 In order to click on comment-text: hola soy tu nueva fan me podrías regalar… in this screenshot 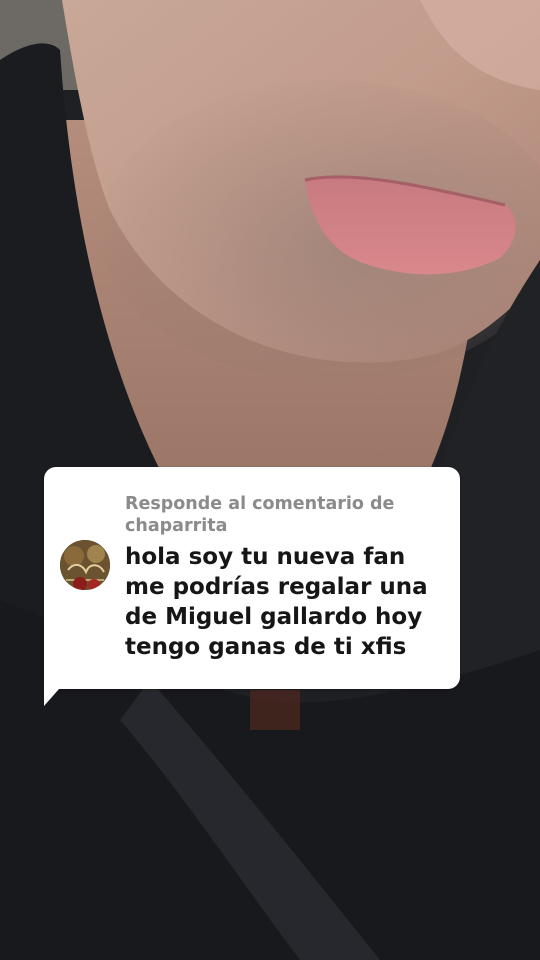, I will do `click(290, 602)`.